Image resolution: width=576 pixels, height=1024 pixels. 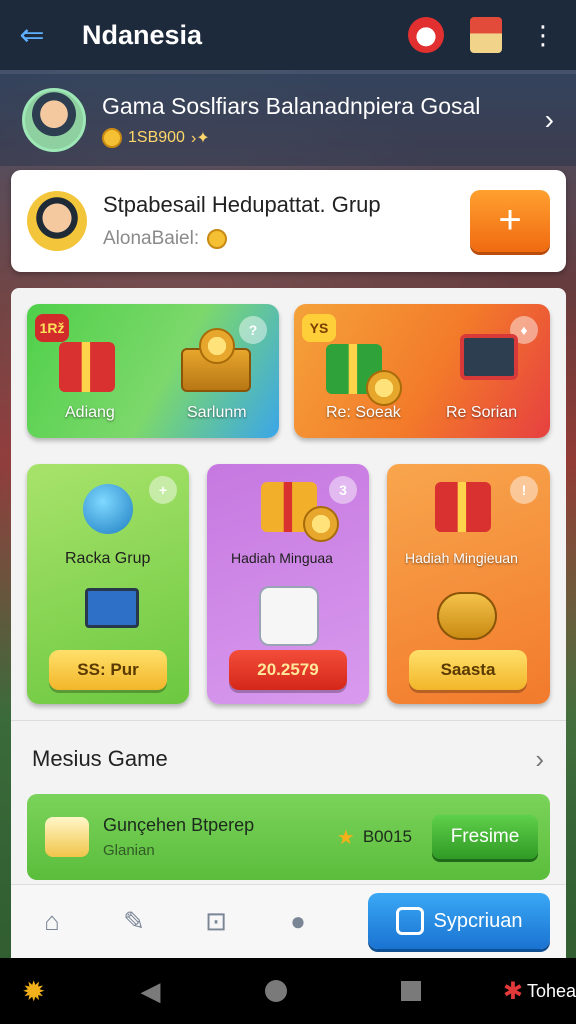 What do you see at coordinates (54, 120) in the screenshot?
I see `user-avatar` at bounding box center [54, 120].